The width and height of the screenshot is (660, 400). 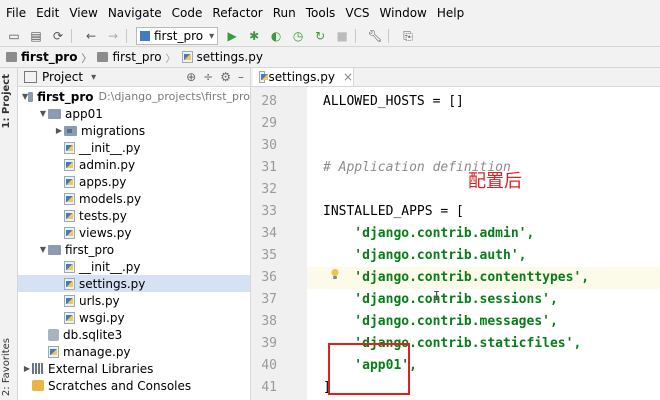 What do you see at coordinates (97, 351) in the screenshot?
I see `tree-item-label: manage.py` at bounding box center [97, 351].